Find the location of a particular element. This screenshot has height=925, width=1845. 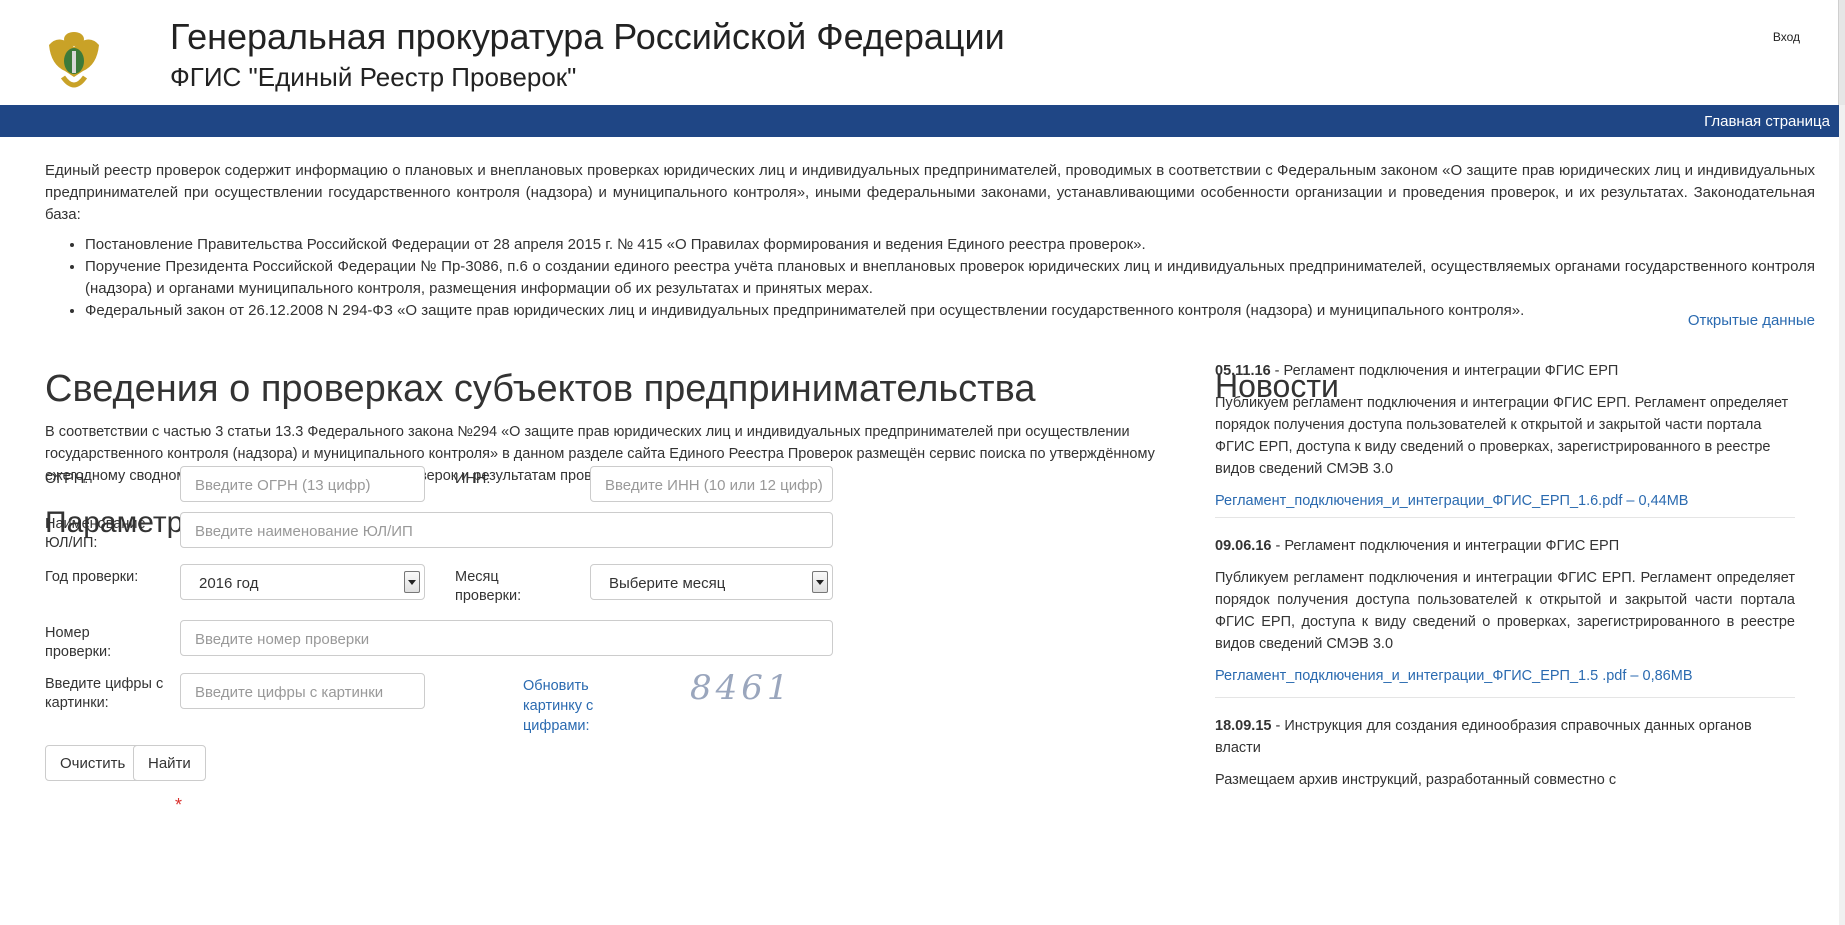

ogrn-label: ОГРН: is located at coordinates (67, 479).